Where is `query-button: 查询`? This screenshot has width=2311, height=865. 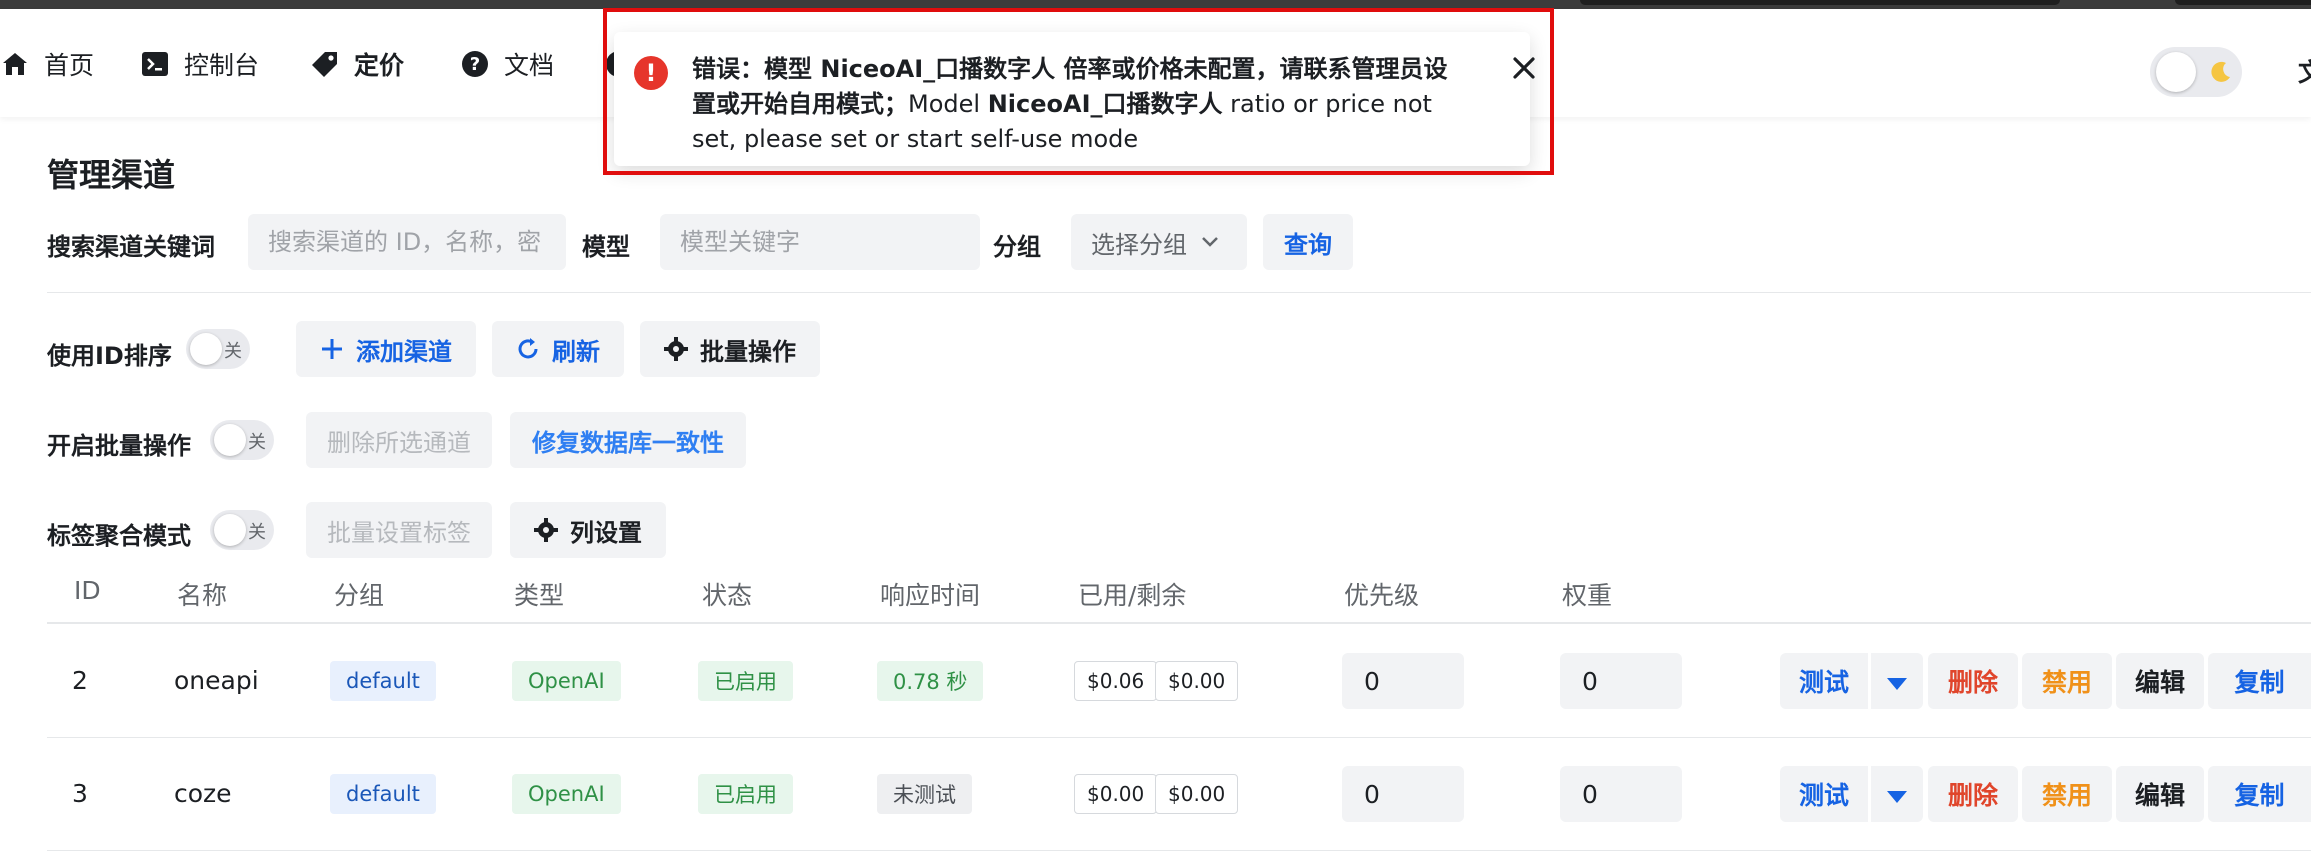 query-button: 查询 is located at coordinates (1308, 242).